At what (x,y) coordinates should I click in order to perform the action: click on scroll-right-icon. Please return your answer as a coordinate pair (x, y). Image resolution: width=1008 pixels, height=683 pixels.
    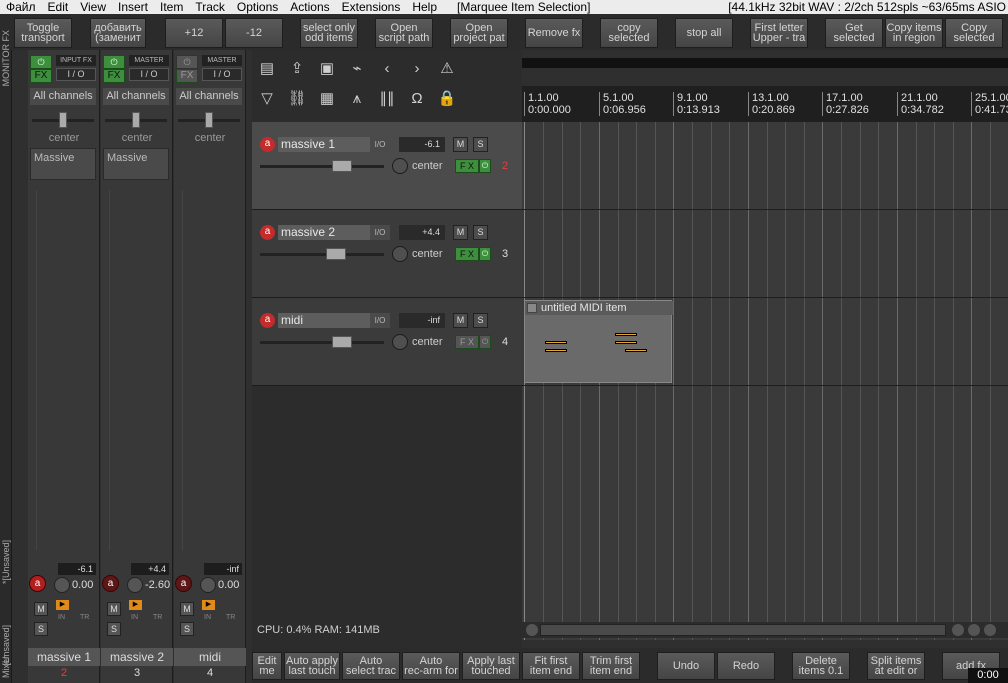
    Looking at the image, I should click on (958, 630).